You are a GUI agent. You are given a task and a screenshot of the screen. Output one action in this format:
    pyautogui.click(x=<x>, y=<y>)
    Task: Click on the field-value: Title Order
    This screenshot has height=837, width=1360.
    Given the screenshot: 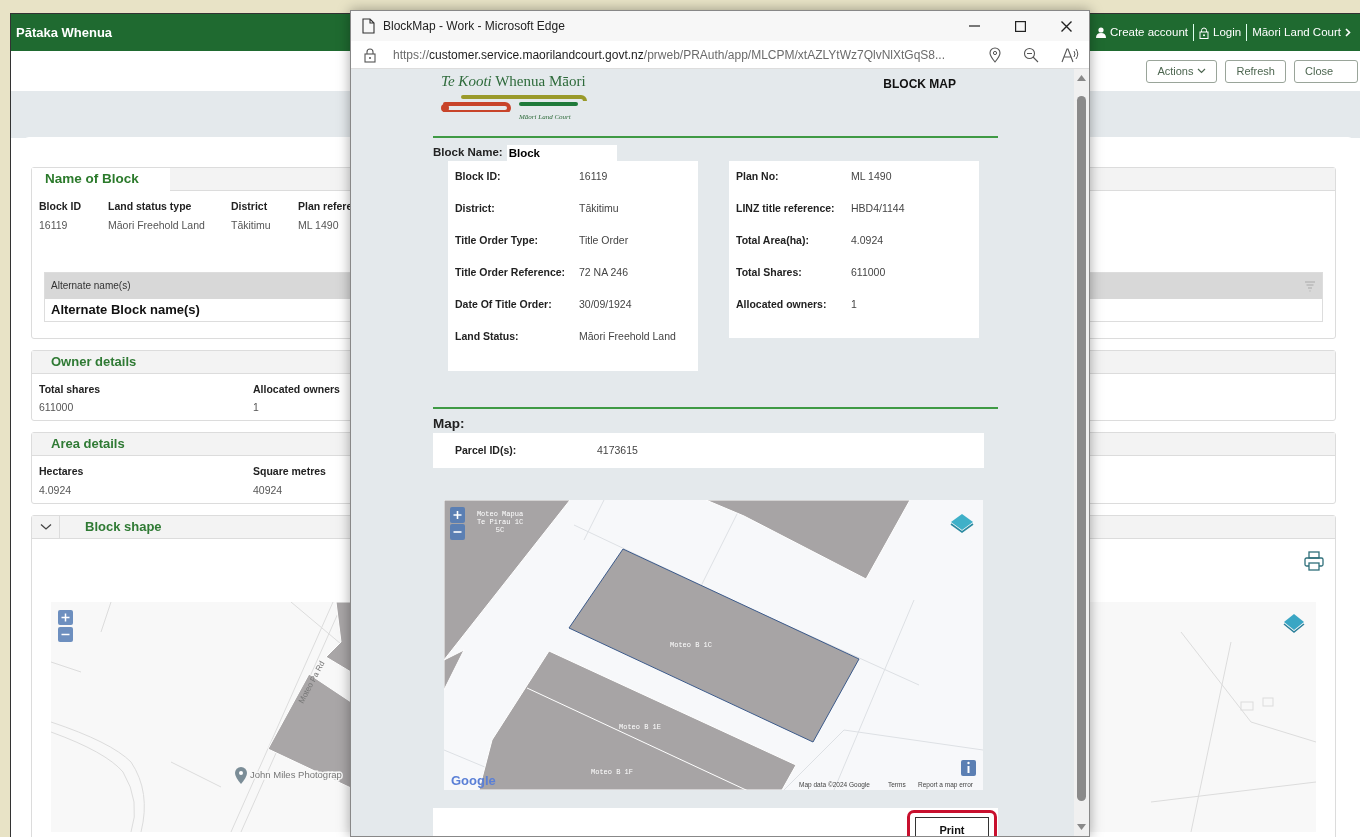 What is the action you would take?
    pyautogui.click(x=604, y=241)
    